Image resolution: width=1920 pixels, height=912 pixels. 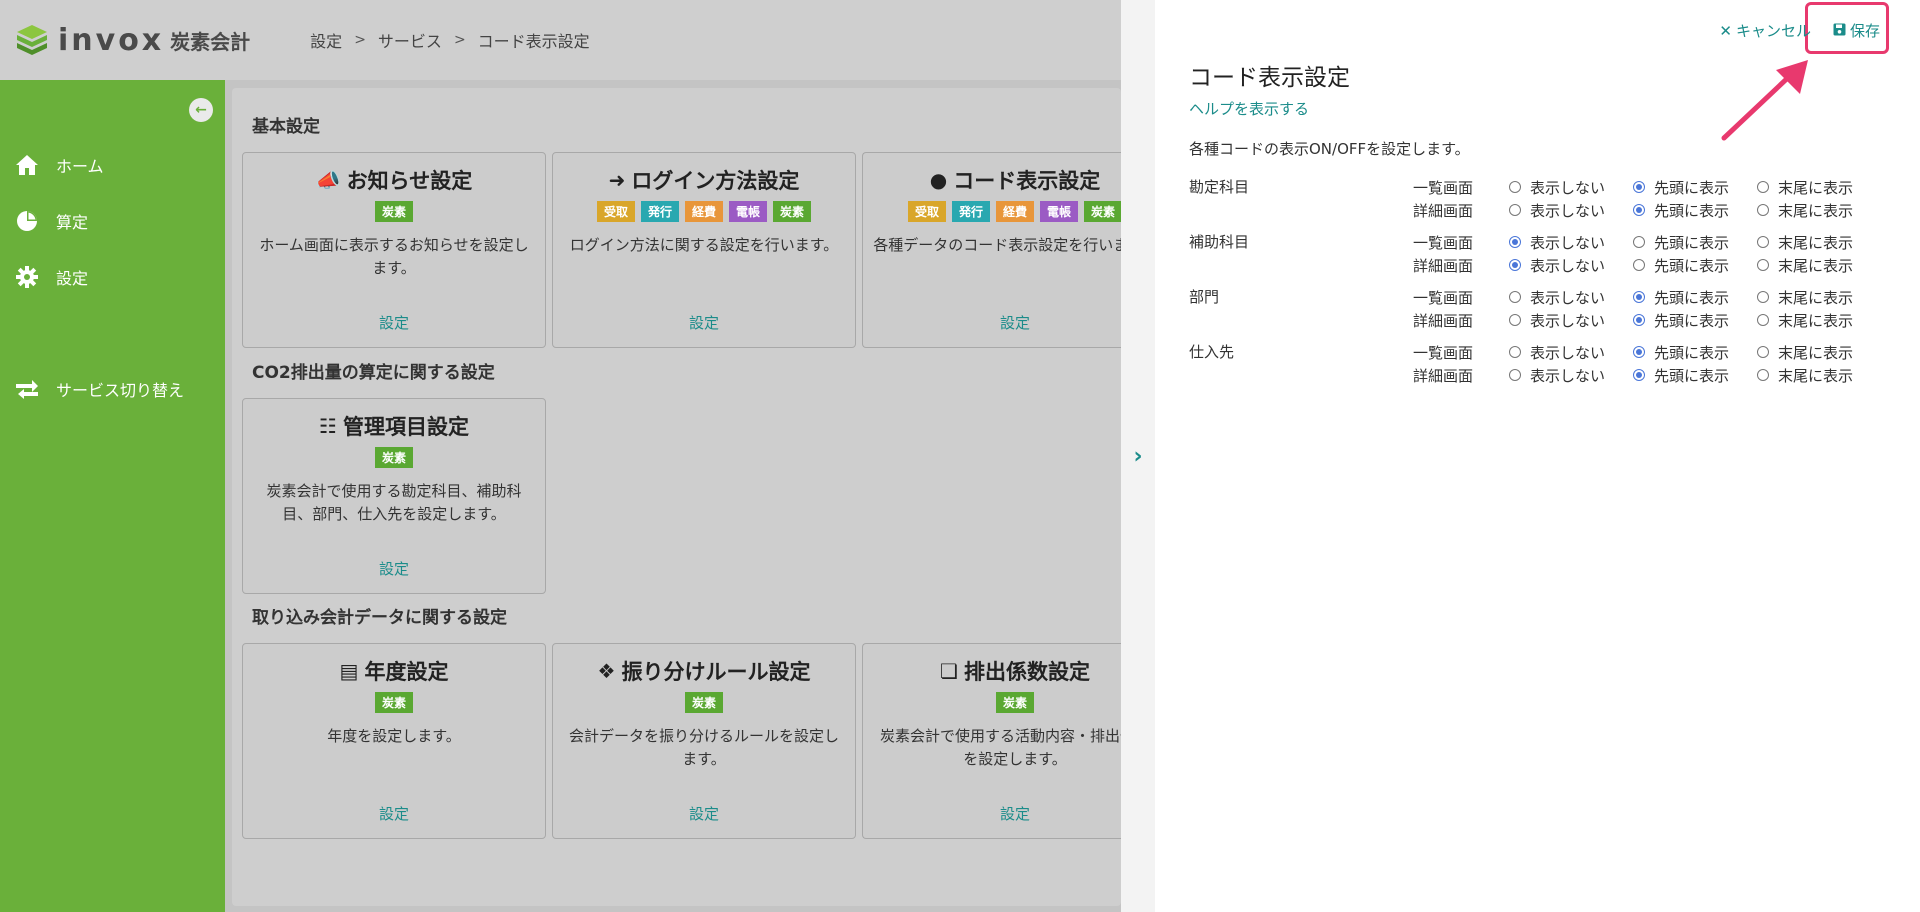 What do you see at coordinates (1269, 78) in the screenshot?
I see `panel-title: コード表示設定` at bounding box center [1269, 78].